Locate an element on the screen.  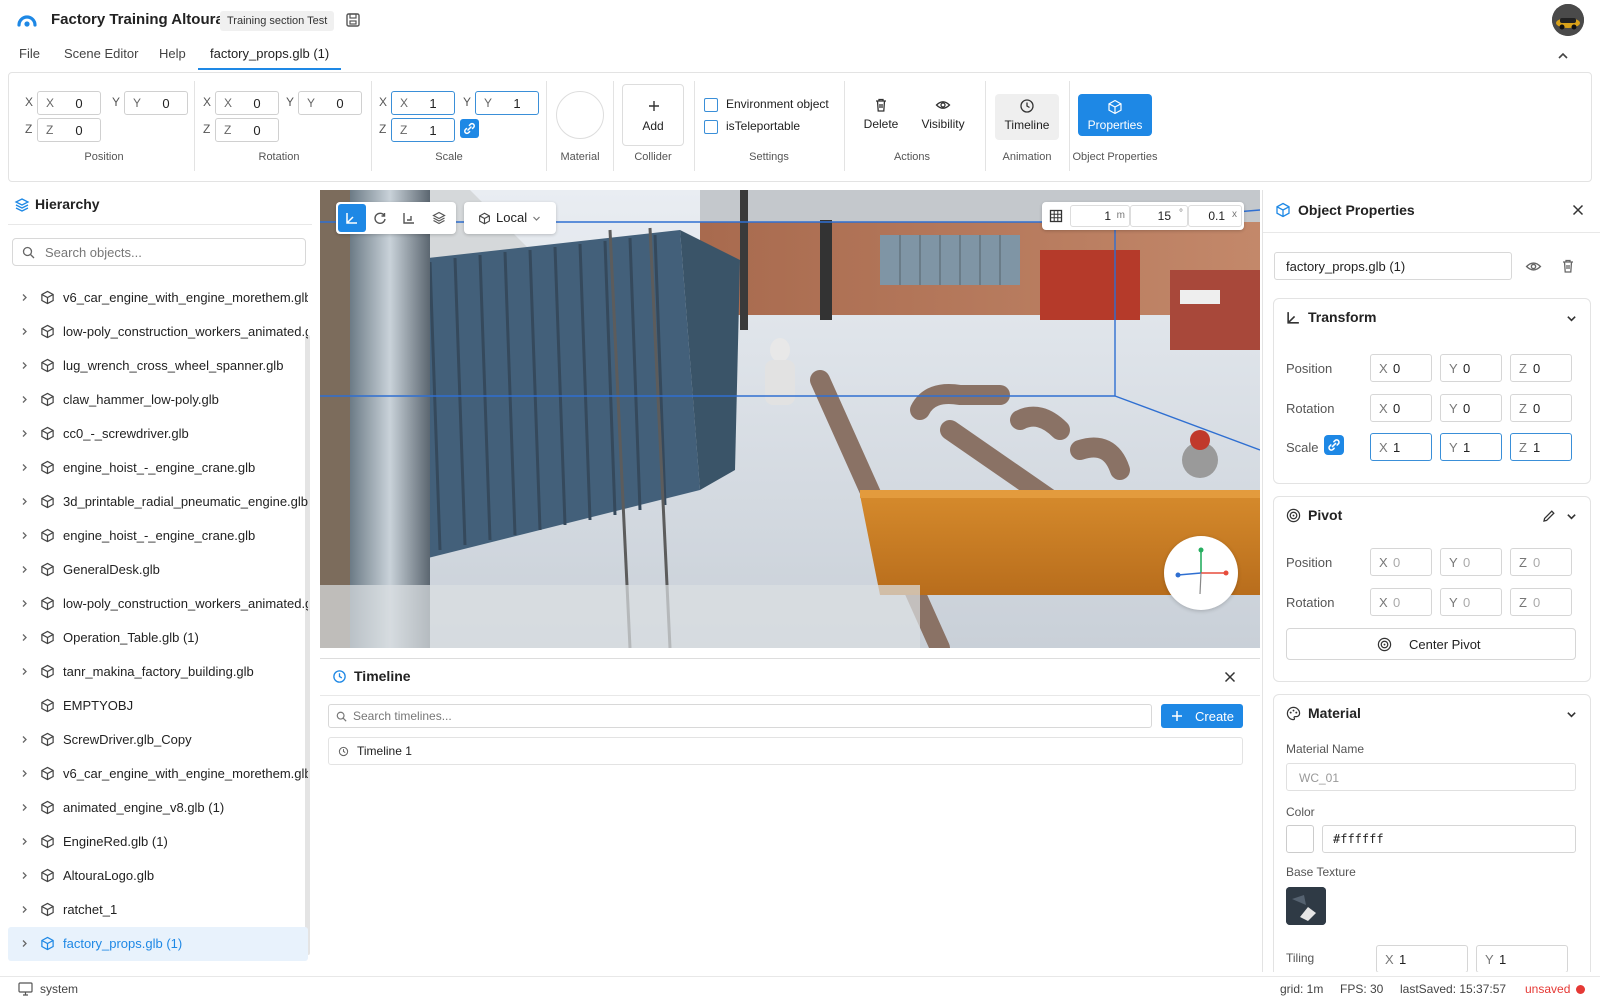
tiling-x: X1 is located at coordinates (1422, 958).